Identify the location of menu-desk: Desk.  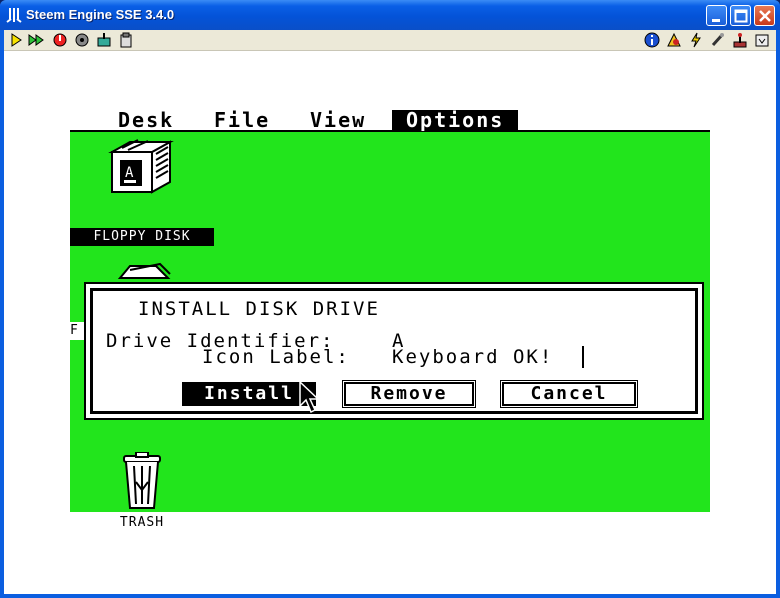
(146, 120).